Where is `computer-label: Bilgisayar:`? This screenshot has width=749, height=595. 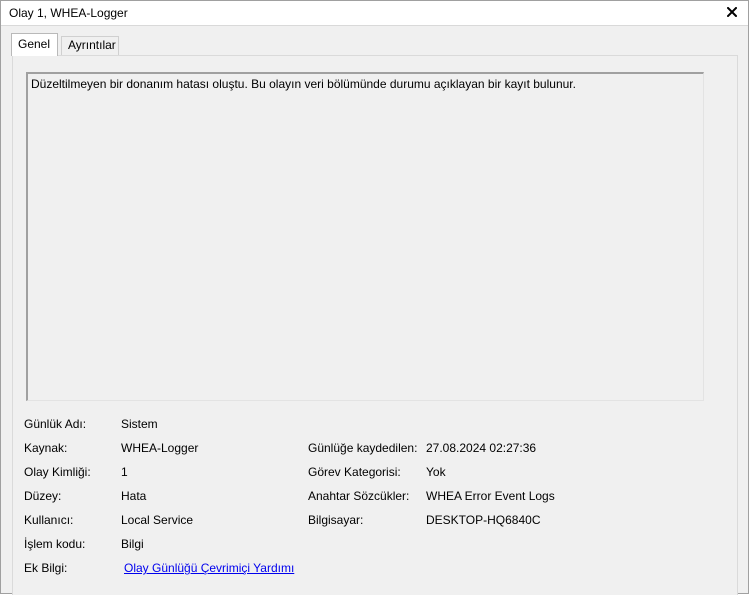
computer-label: Bilgisayar: is located at coordinates (336, 520).